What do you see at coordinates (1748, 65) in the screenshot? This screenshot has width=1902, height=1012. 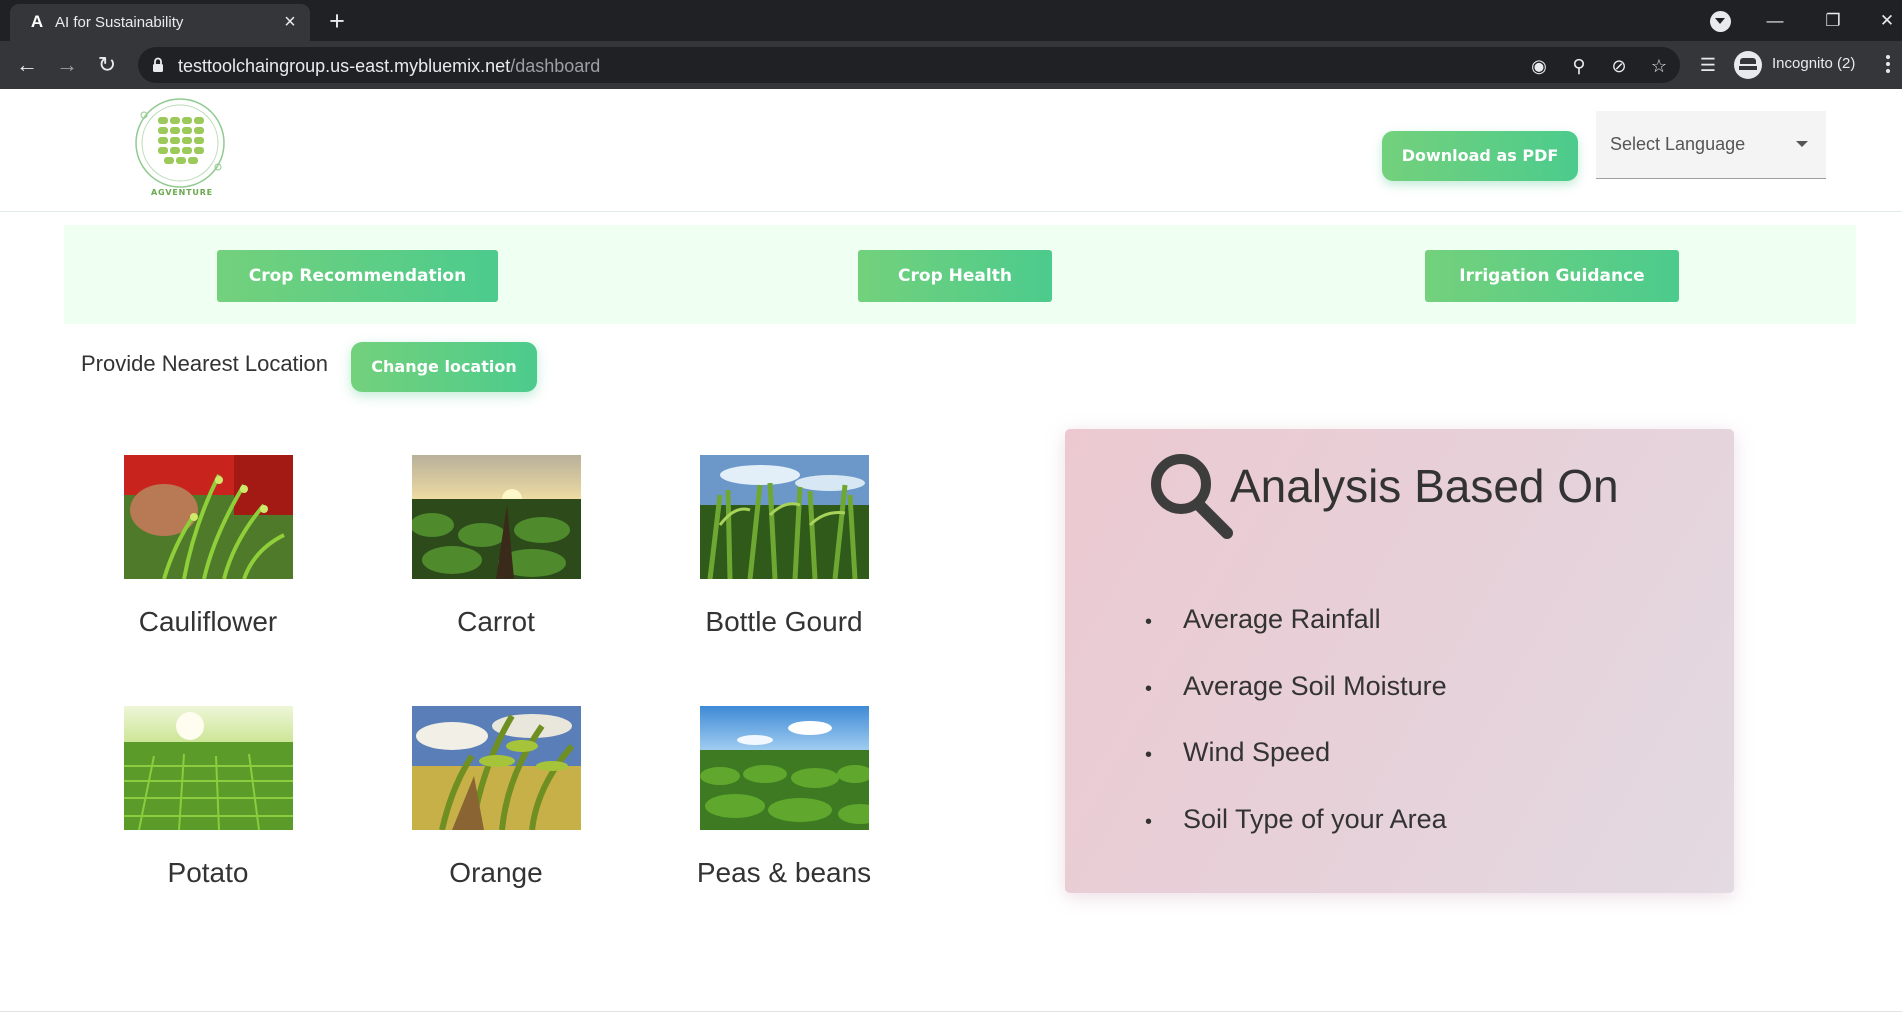 I see `incognito-icon` at bounding box center [1748, 65].